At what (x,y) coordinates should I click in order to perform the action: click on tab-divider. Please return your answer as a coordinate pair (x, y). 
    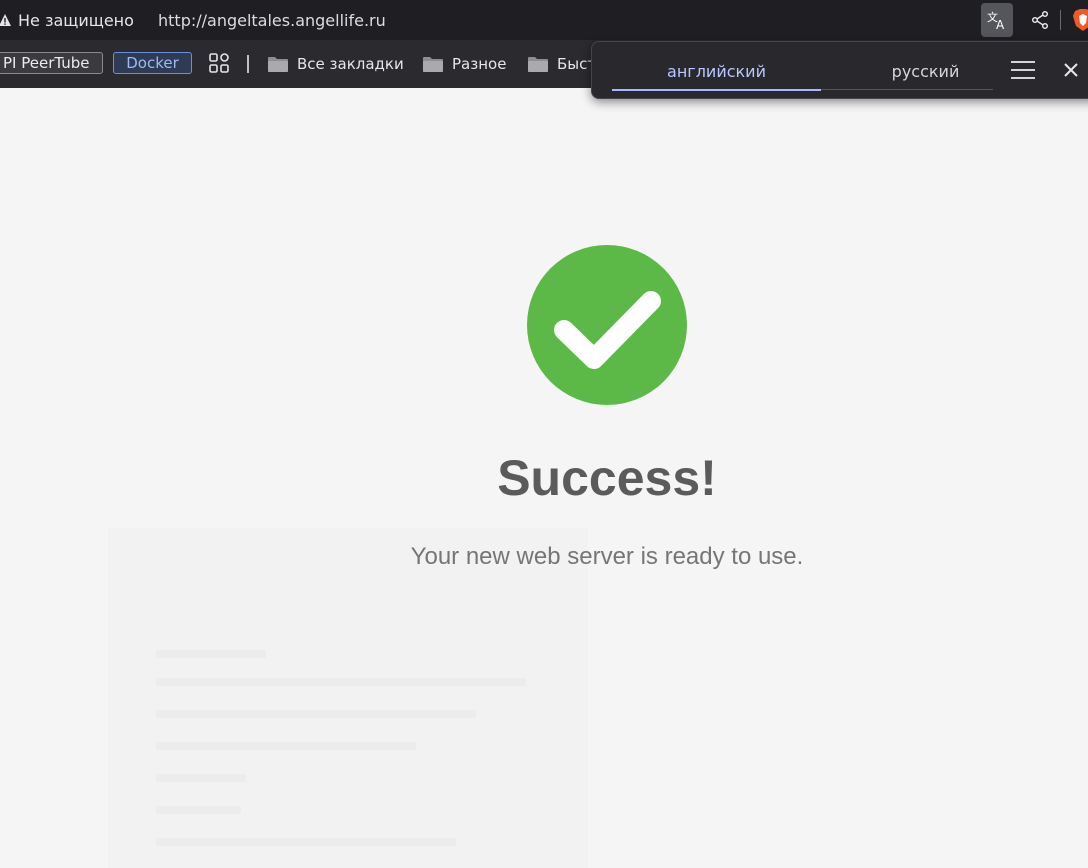
    Looking at the image, I should click on (907, 89).